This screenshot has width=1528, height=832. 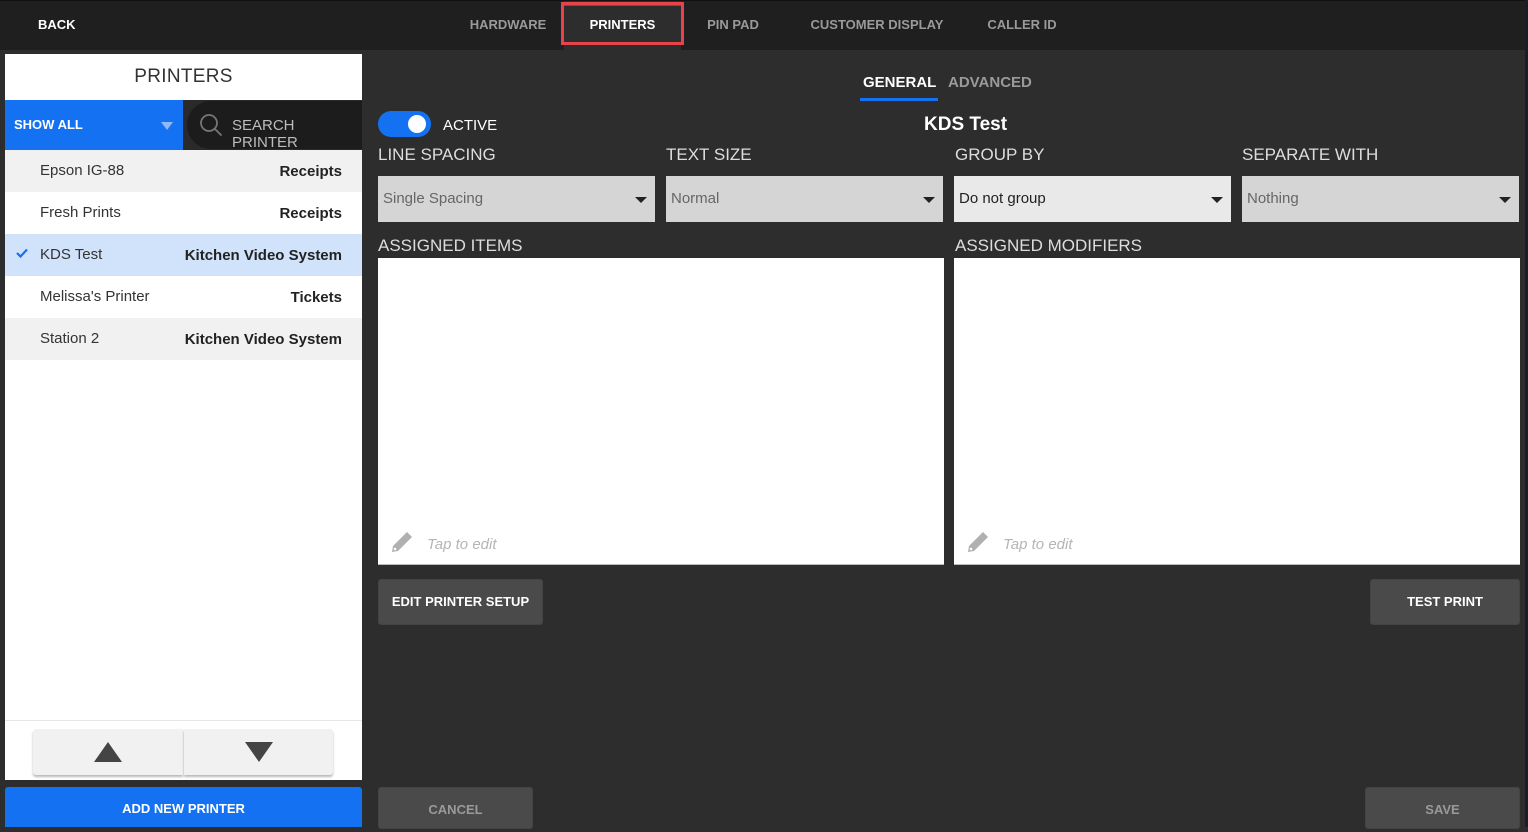 I want to click on test-print-button: TEST PRINT, so click(x=1445, y=602).